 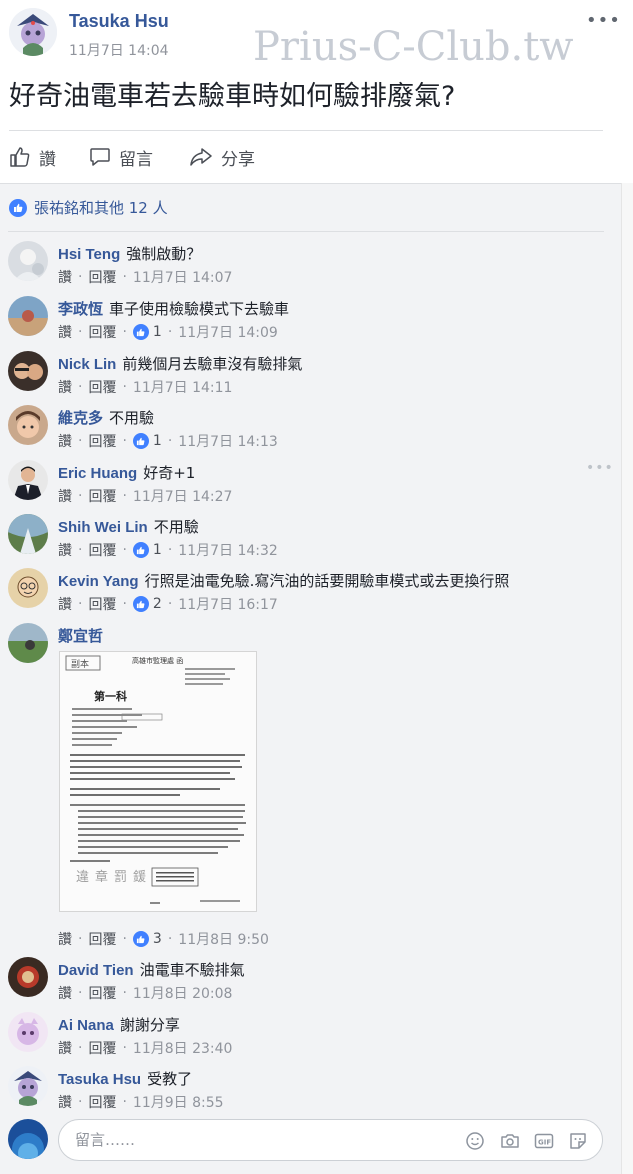 What do you see at coordinates (80, 309) in the screenshot?
I see `comment-author: 李政恆` at bounding box center [80, 309].